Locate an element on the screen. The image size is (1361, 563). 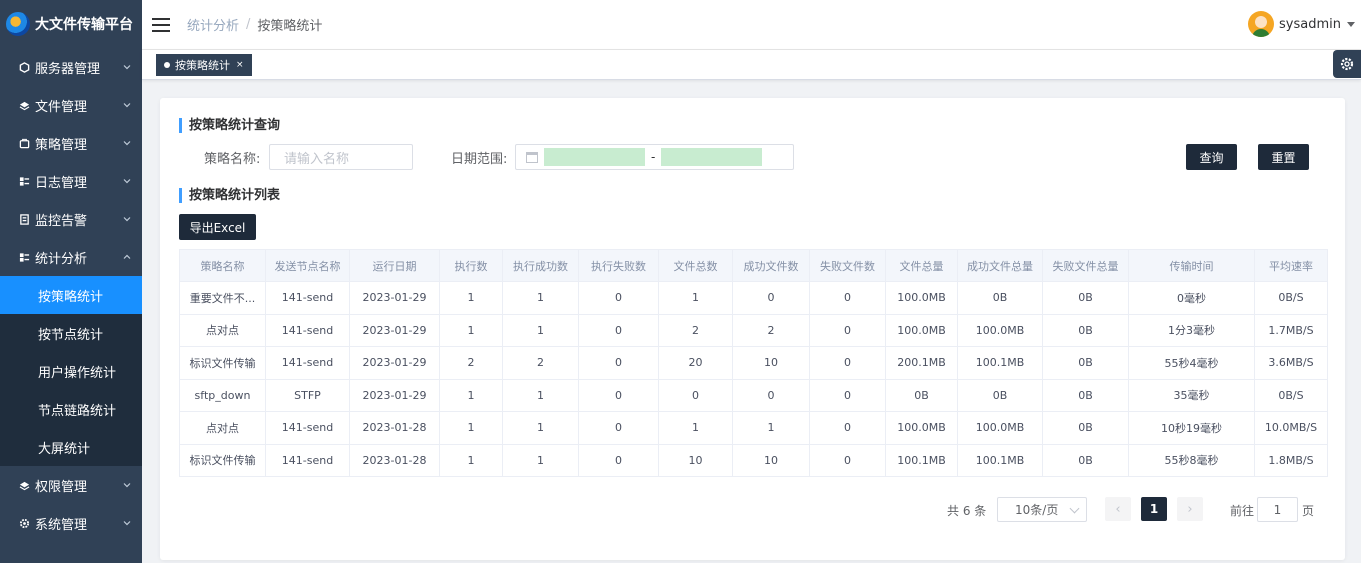
page-number-current: 1 is located at coordinates (1154, 509).